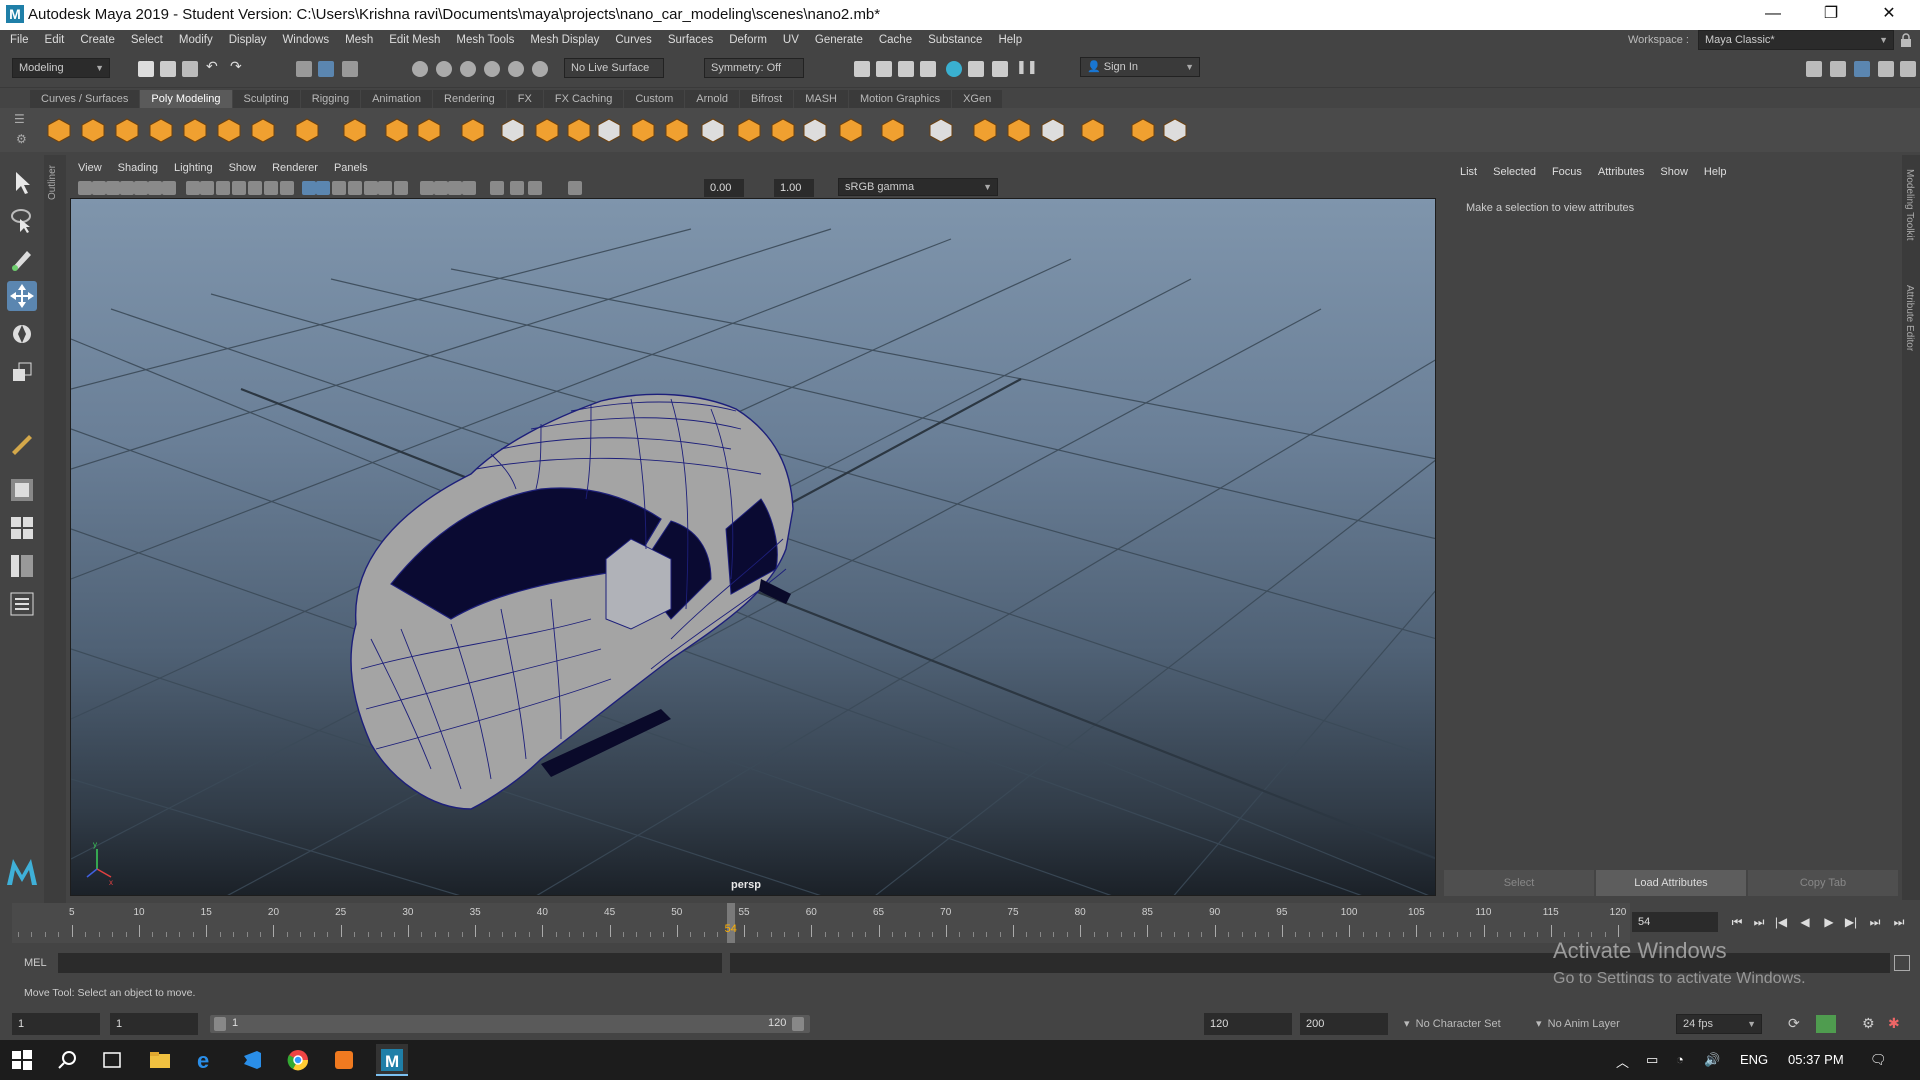 The width and height of the screenshot is (1920, 1080). Describe the element at coordinates (954, 69) in the screenshot. I see `hypershade-icon` at that location.